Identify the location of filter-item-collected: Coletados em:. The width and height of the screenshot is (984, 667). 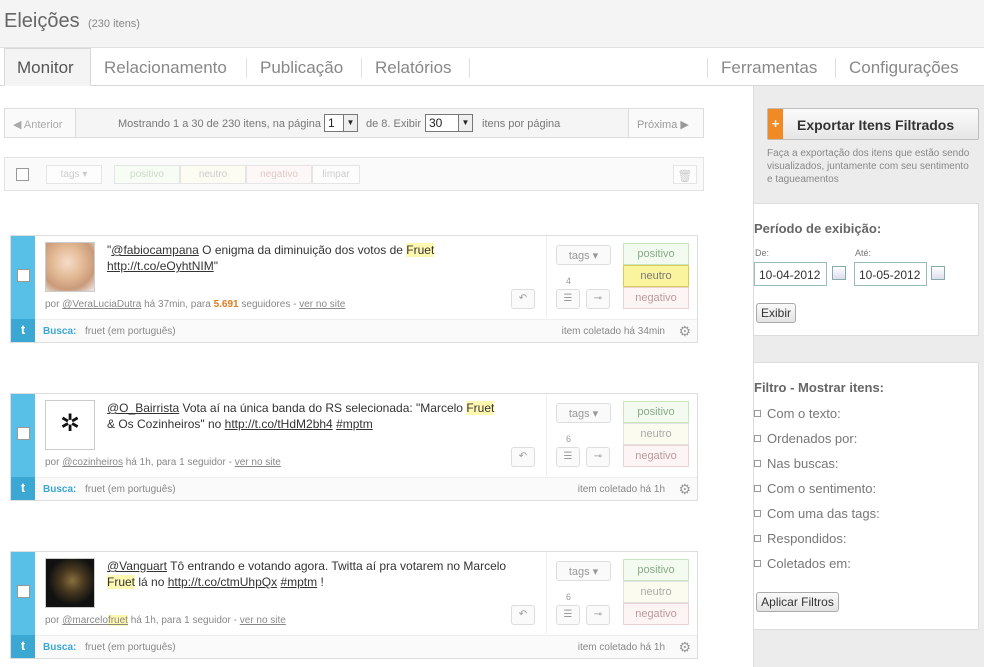
(802, 563).